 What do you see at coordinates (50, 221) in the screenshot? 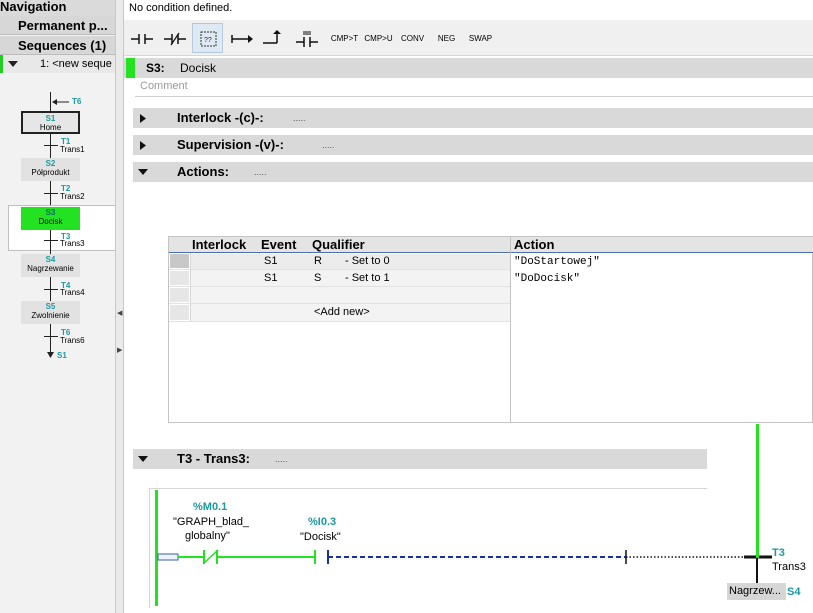
I see `overview-step-name: Docisk` at bounding box center [50, 221].